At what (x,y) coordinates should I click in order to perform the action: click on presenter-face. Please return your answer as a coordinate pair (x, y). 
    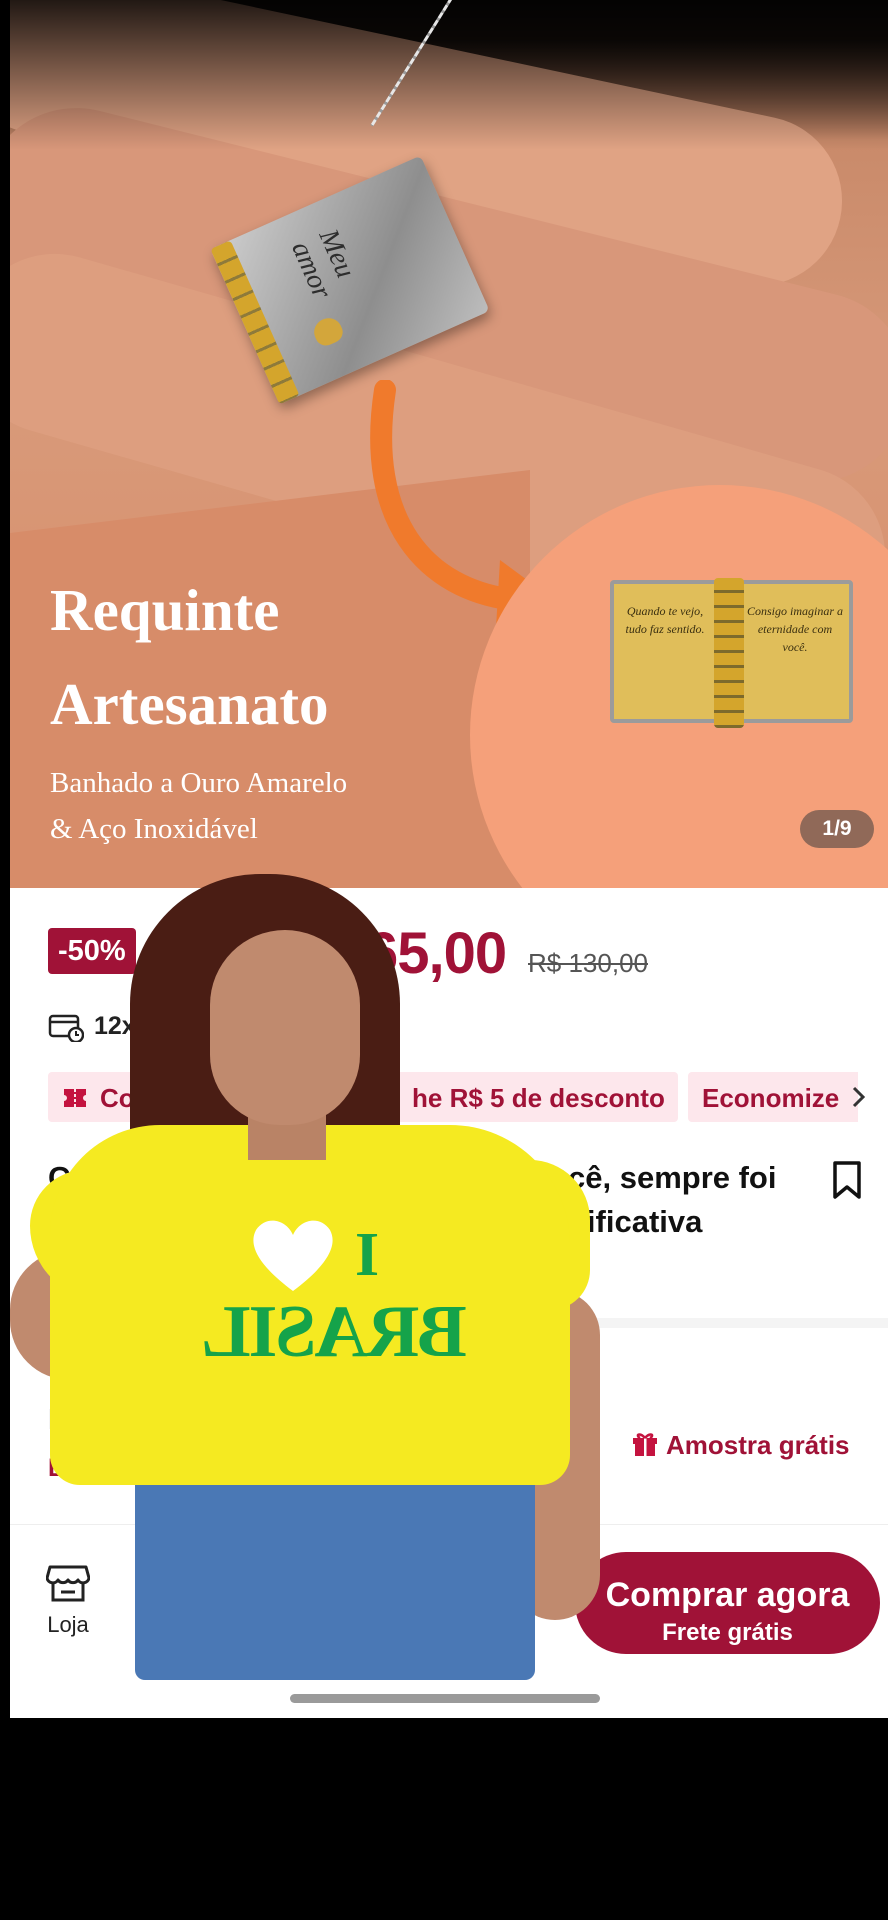
    Looking at the image, I should click on (285, 1027).